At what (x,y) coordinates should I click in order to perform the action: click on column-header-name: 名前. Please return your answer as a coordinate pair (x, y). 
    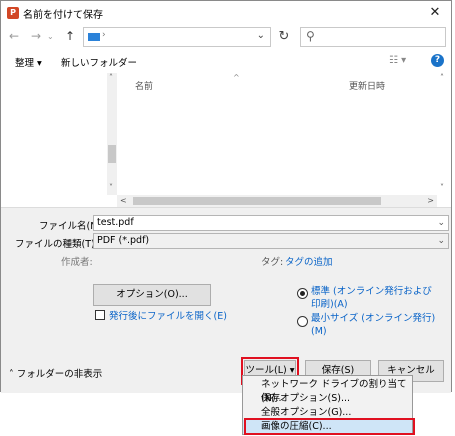
    Looking at the image, I should click on (144, 85).